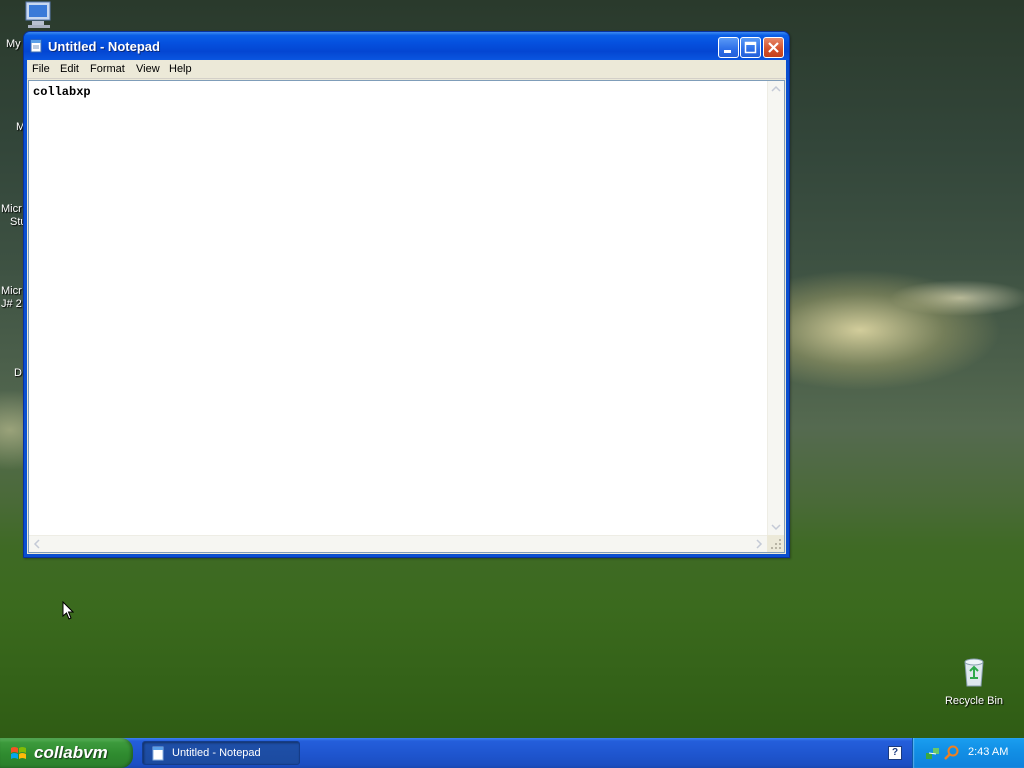 This screenshot has height=768, width=1024. Describe the element at coordinates (512, 753) in the screenshot. I see `taskbar: collabvm Untitled - Notepad` at that location.